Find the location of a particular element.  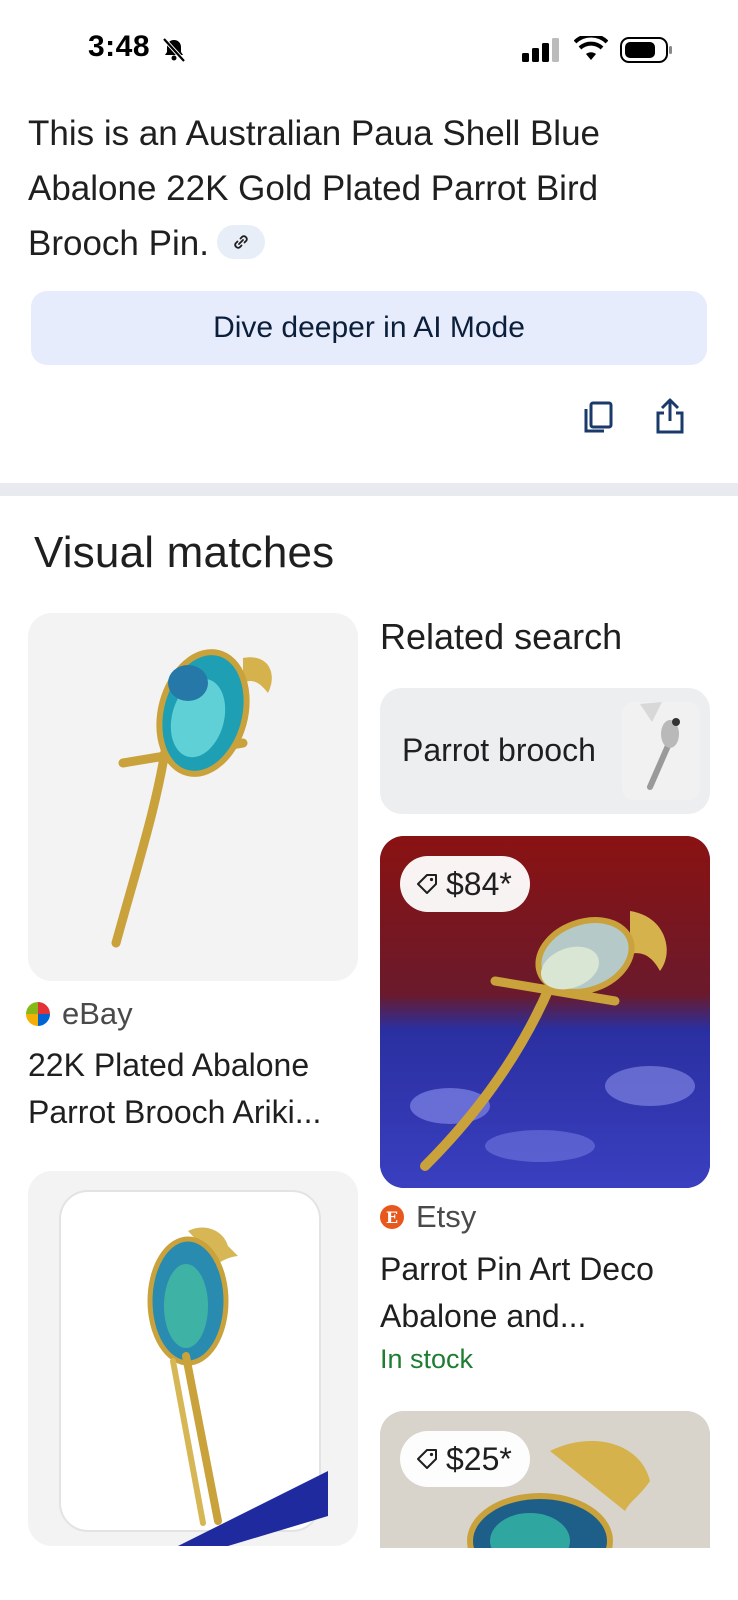

visual-matches-title: Visual matches is located at coordinates (184, 552).